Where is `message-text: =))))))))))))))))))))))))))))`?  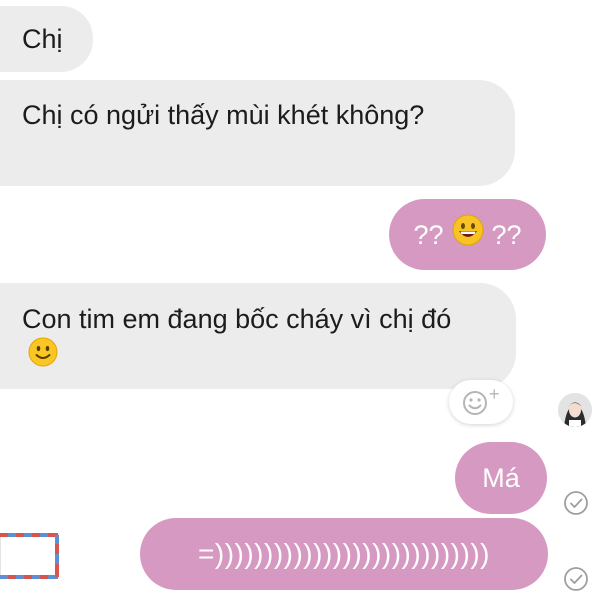 message-text: =)))))))))))))))))))))))))))) is located at coordinates (344, 553).